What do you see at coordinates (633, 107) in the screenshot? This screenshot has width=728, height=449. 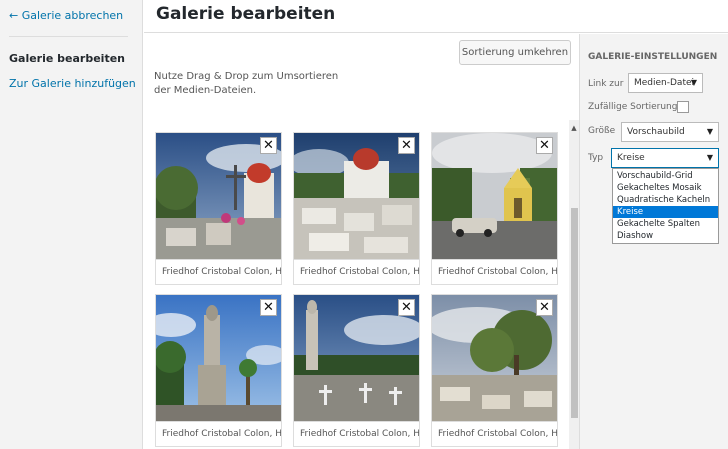 I see `random-order-label: Zufällige Sortierung` at bounding box center [633, 107].